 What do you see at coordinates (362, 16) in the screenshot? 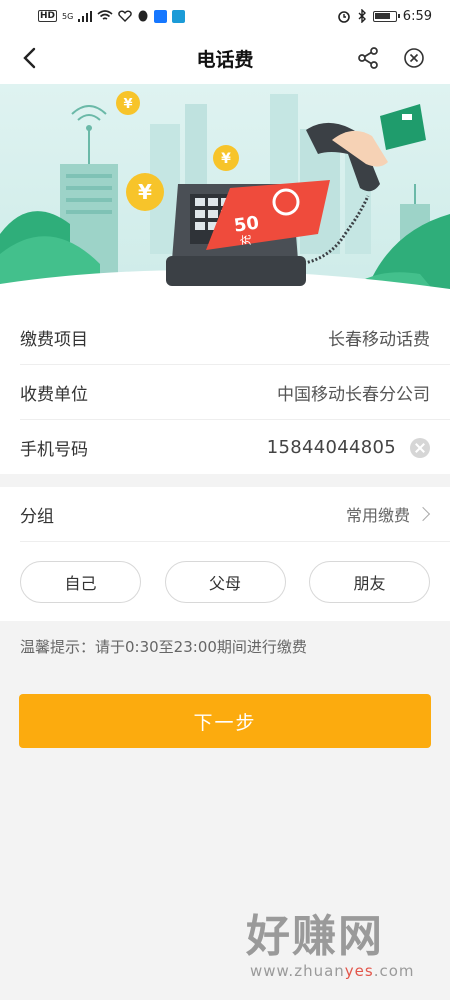
I see `bluetooth-icon` at bounding box center [362, 16].